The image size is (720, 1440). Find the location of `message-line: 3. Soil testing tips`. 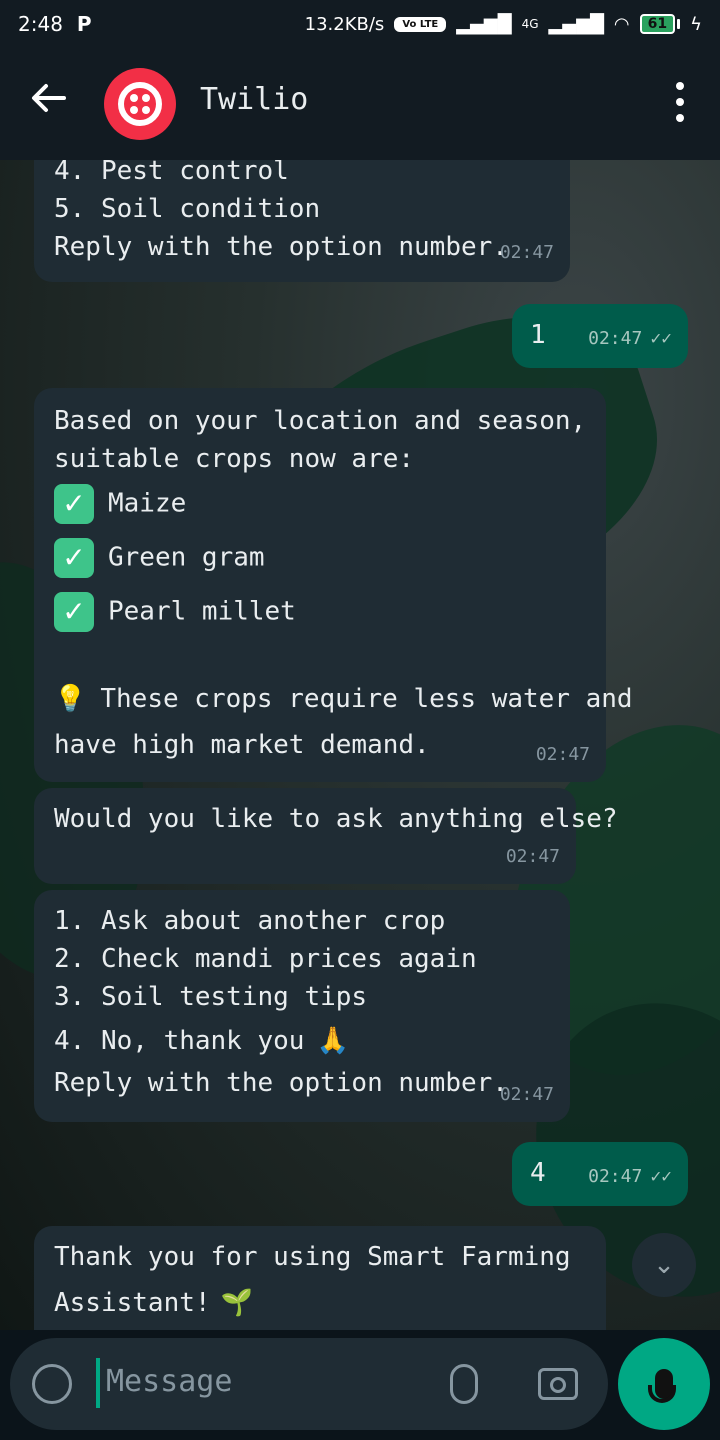

message-line: 3. Soil testing tips is located at coordinates (211, 997).